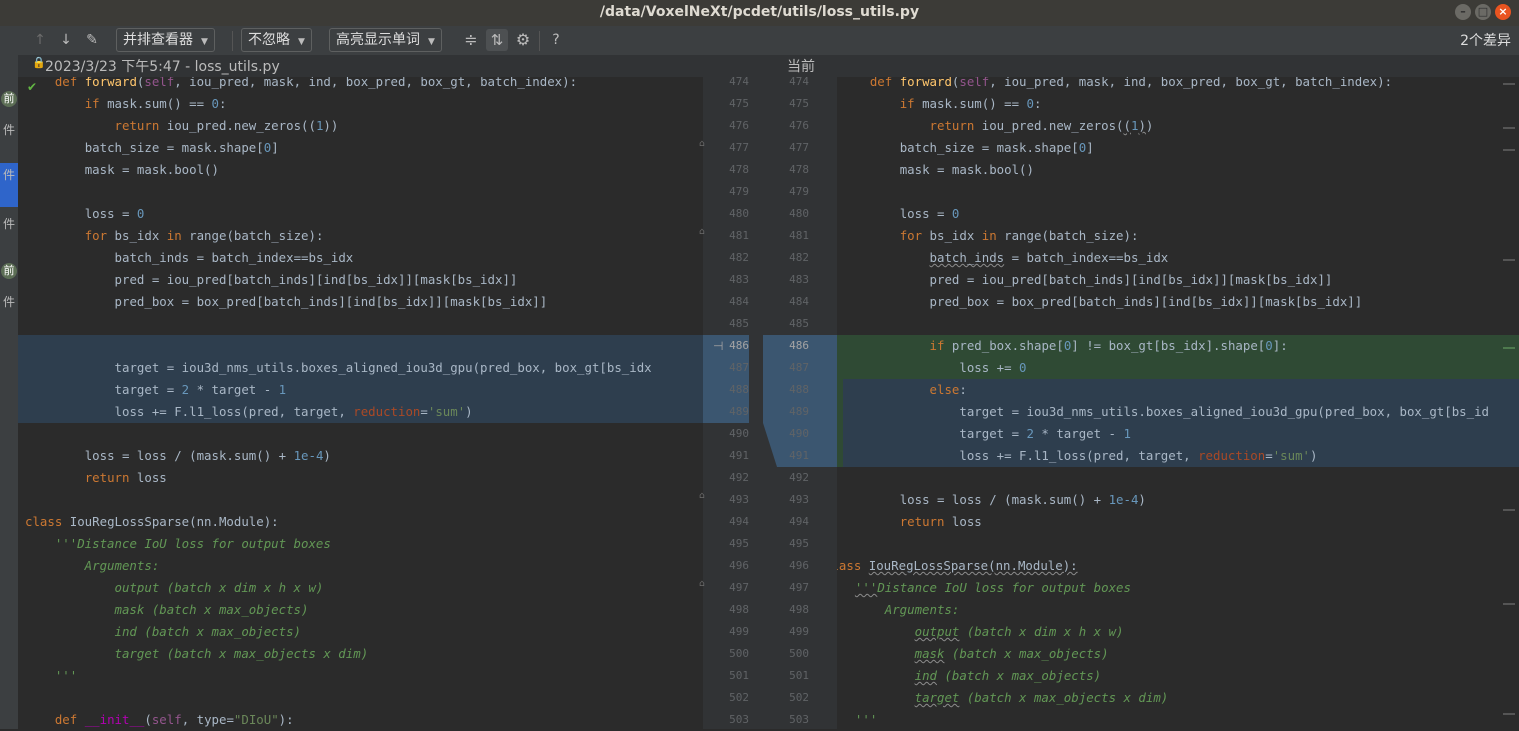 Image resolution: width=1519 pixels, height=731 pixels. What do you see at coordinates (739, 521) in the screenshot?
I see `left-line-number: 494` at bounding box center [739, 521].